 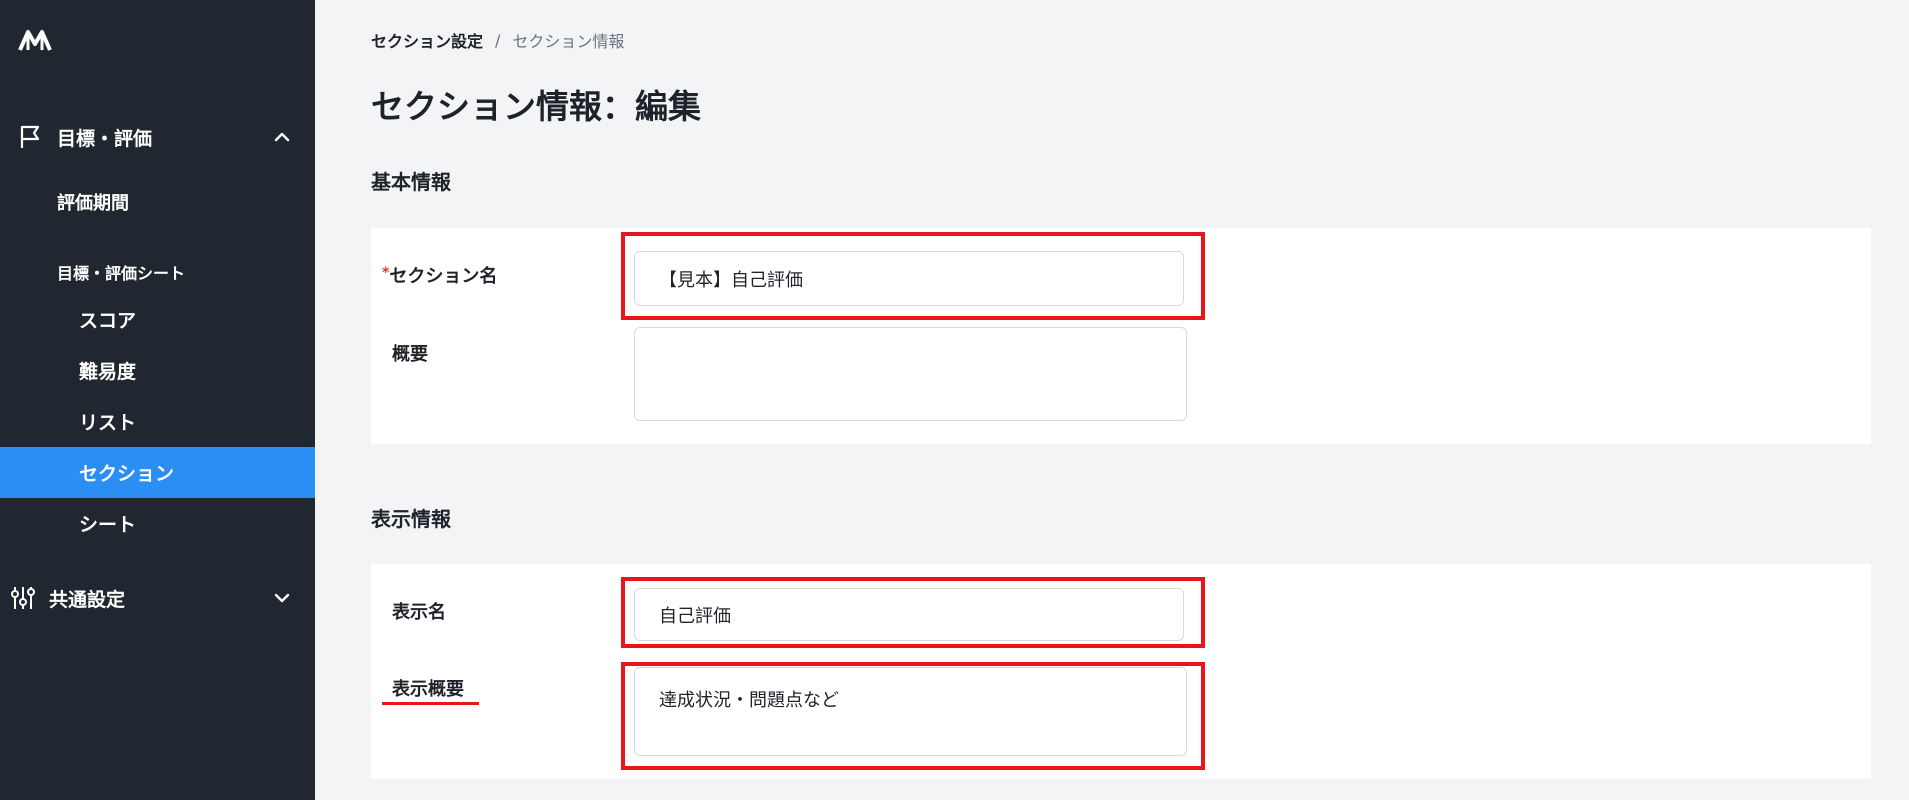 What do you see at coordinates (157, 137) in the screenshot?
I see `nav-group-goals: 目標・評価` at bounding box center [157, 137].